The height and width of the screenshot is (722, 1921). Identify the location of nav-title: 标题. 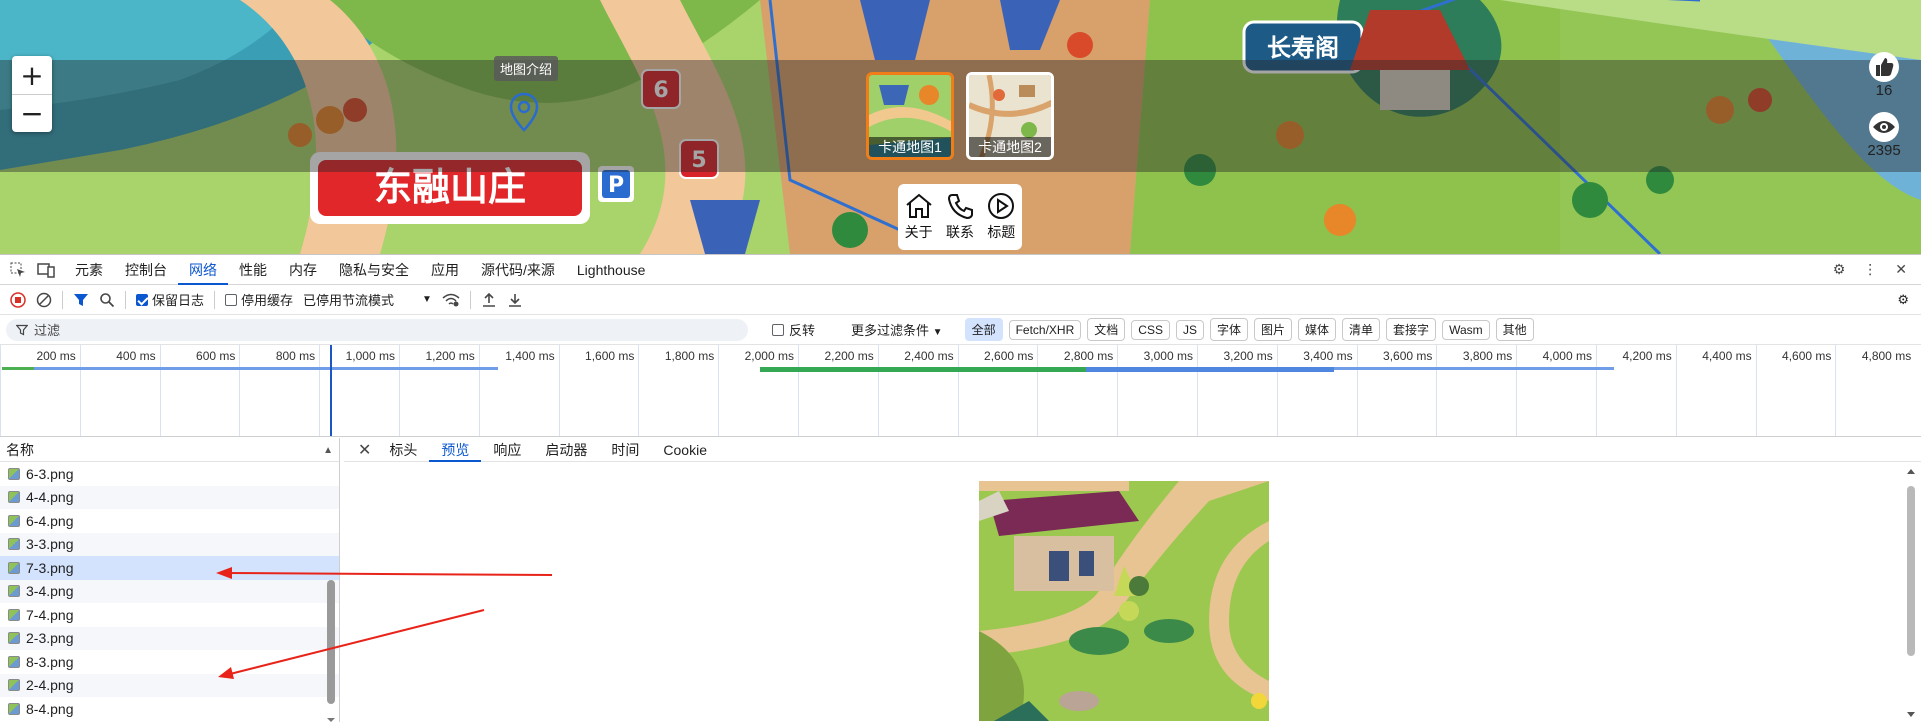
(1001, 217).